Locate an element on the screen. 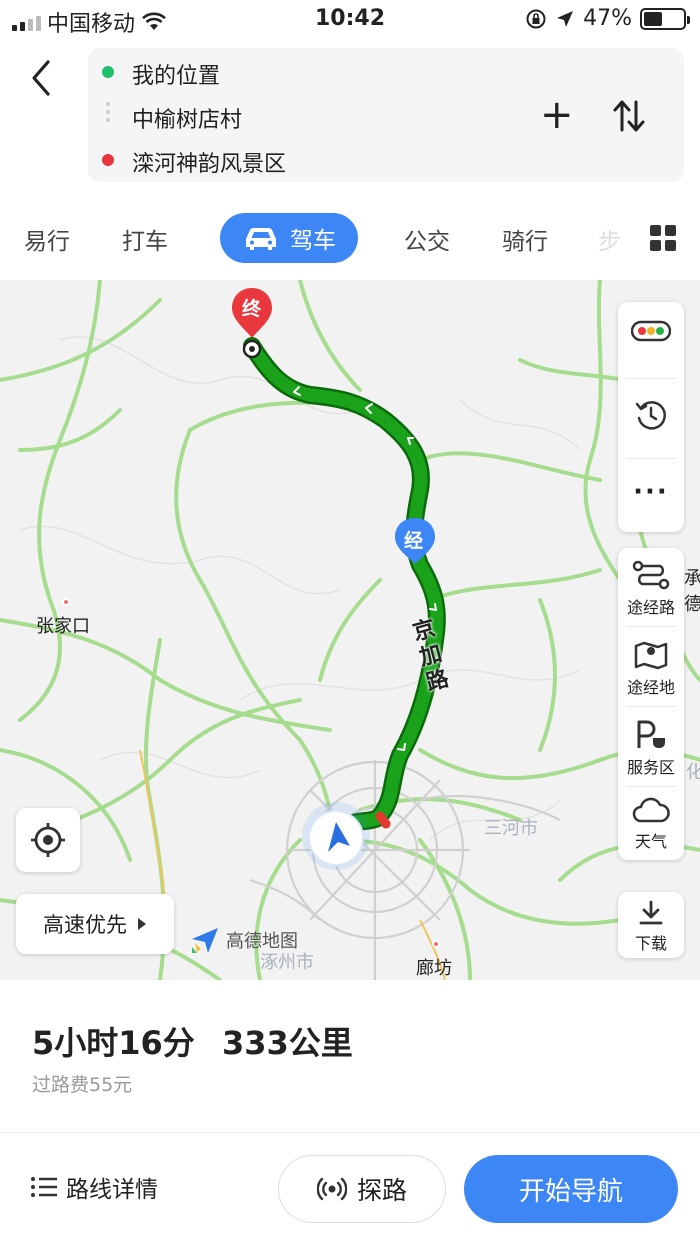  weather-label: 天气 is located at coordinates (650, 841).